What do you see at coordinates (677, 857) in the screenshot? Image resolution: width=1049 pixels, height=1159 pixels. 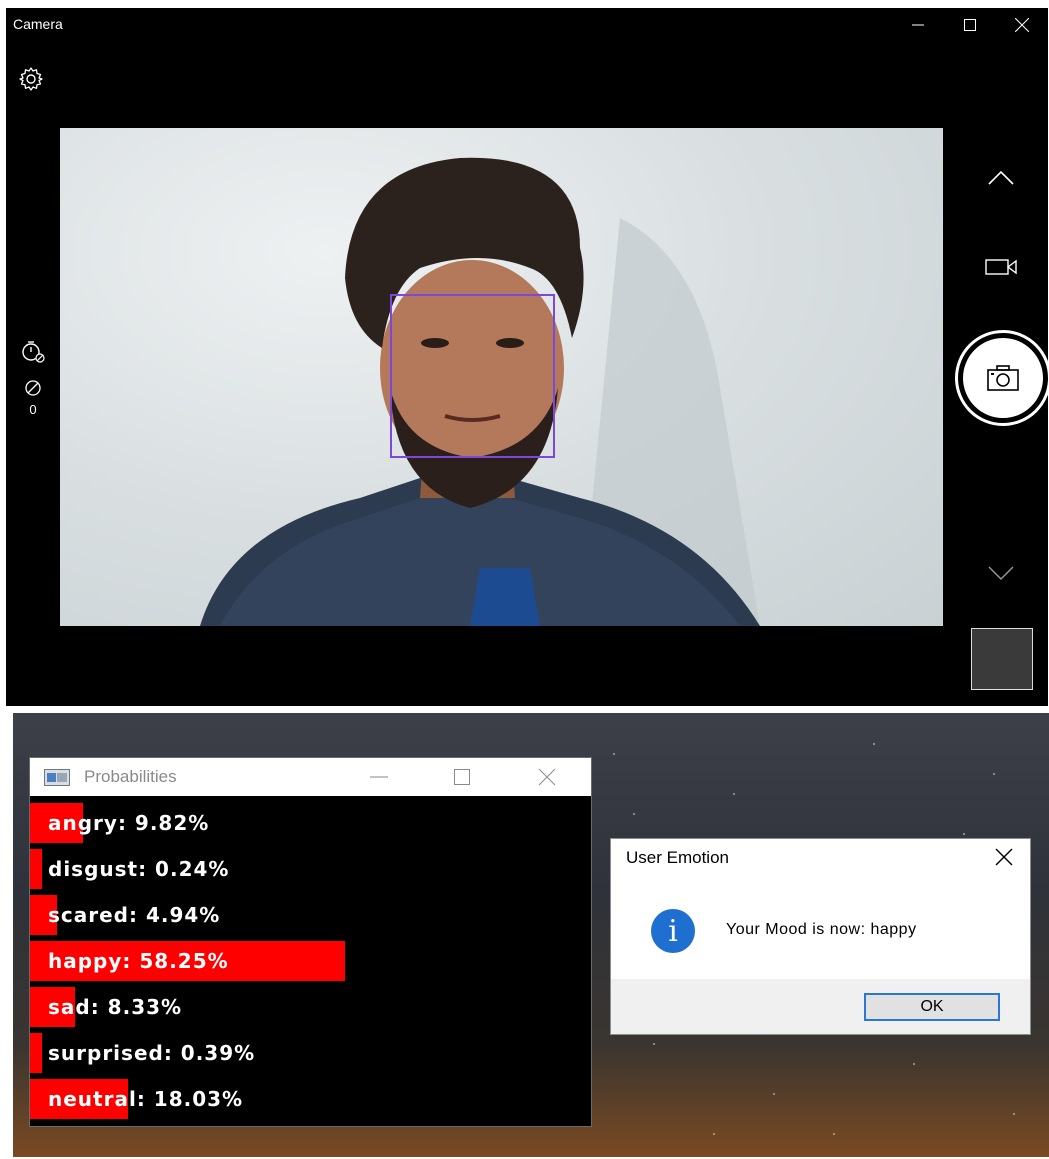 I see `dialog-title: User Emotion` at bounding box center [677, 857].